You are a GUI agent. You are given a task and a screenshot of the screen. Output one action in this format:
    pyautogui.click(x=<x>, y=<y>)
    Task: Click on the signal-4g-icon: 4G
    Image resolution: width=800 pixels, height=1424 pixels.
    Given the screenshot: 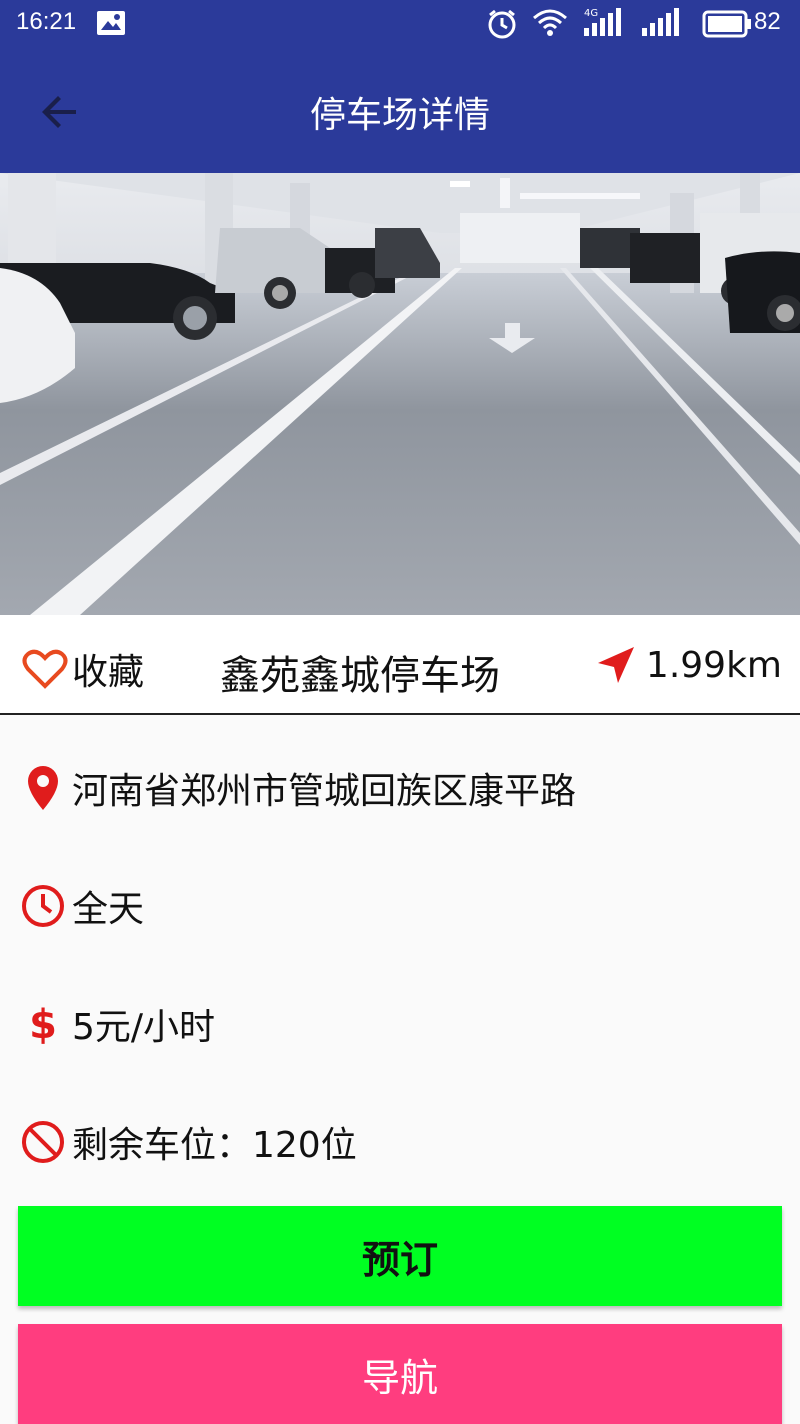 What is the action you would take?
    pyautogui.click(x=604, y=24)
    